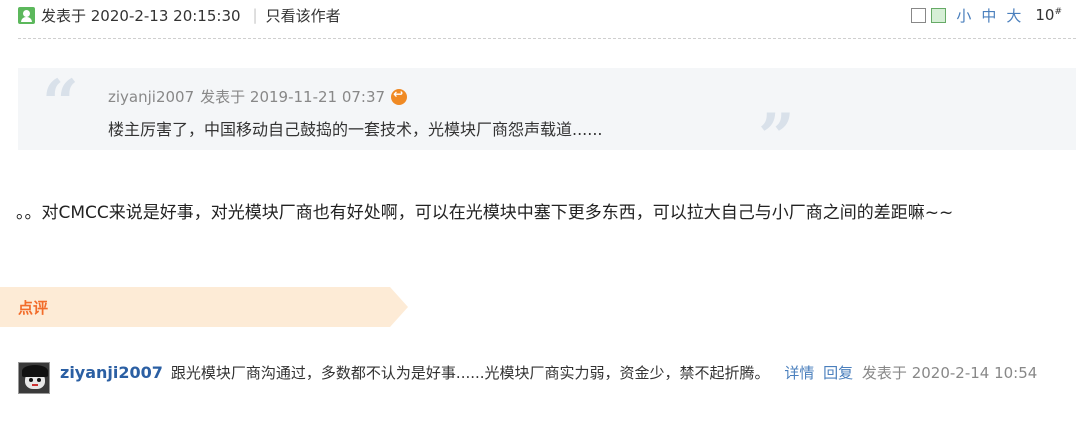  I want to click on bg-green-toggle-icon, so click(939, 15).